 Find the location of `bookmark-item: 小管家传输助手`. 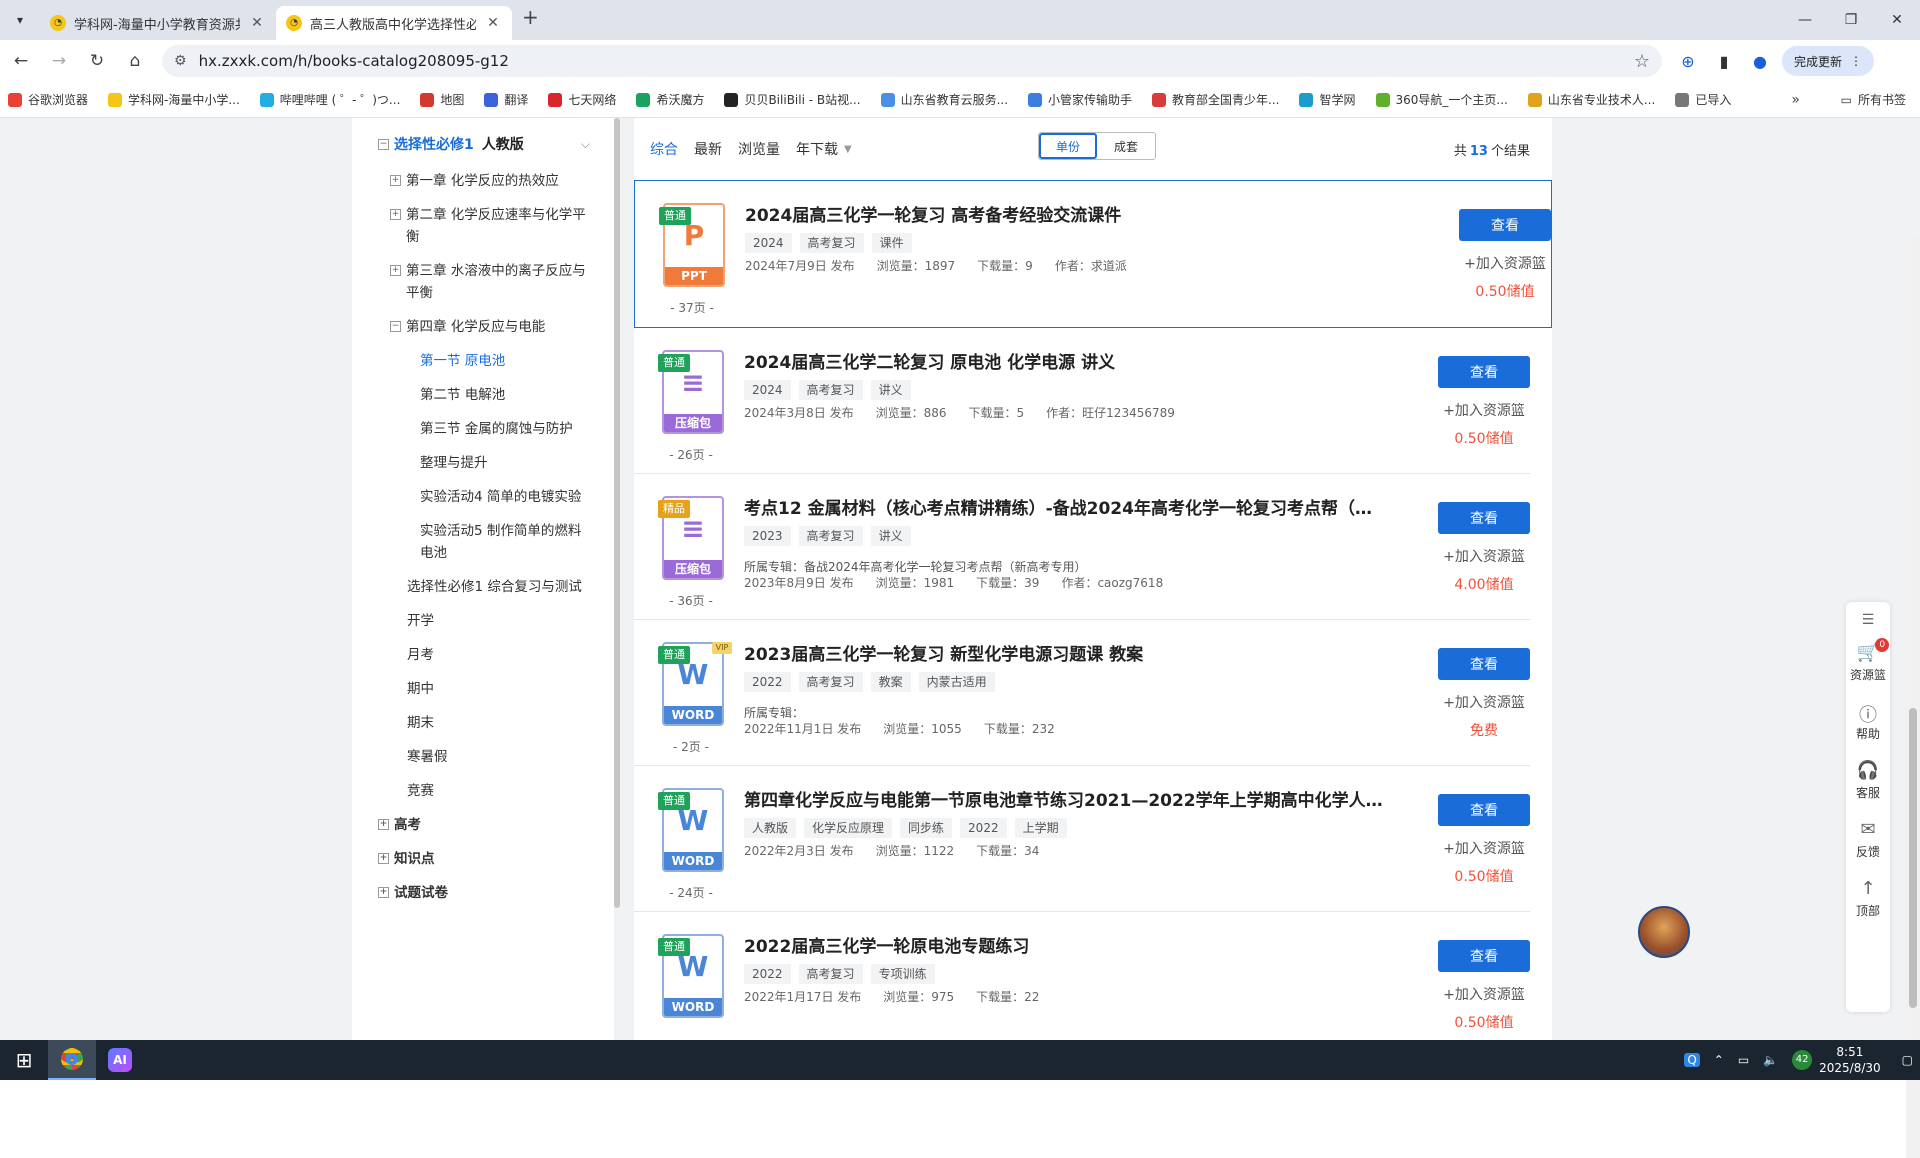

bookmark-item: 小管家传输助手 is located at coordinates (1080, 99).